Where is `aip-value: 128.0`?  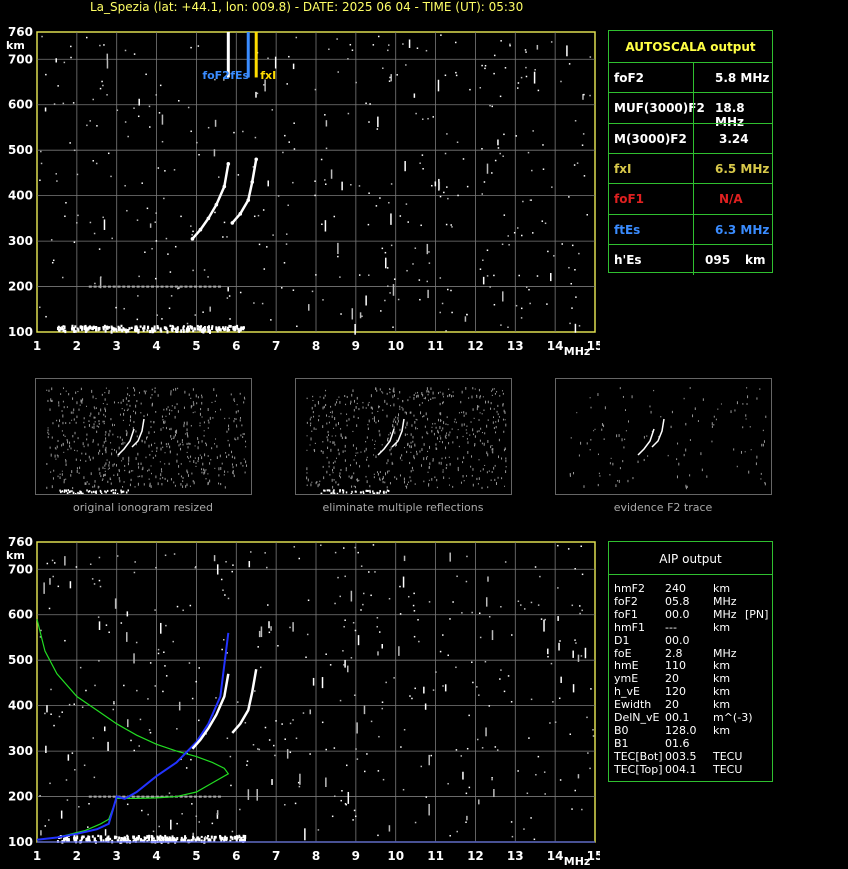
aip-value: 128.0 is located at coordinates (681, 730).